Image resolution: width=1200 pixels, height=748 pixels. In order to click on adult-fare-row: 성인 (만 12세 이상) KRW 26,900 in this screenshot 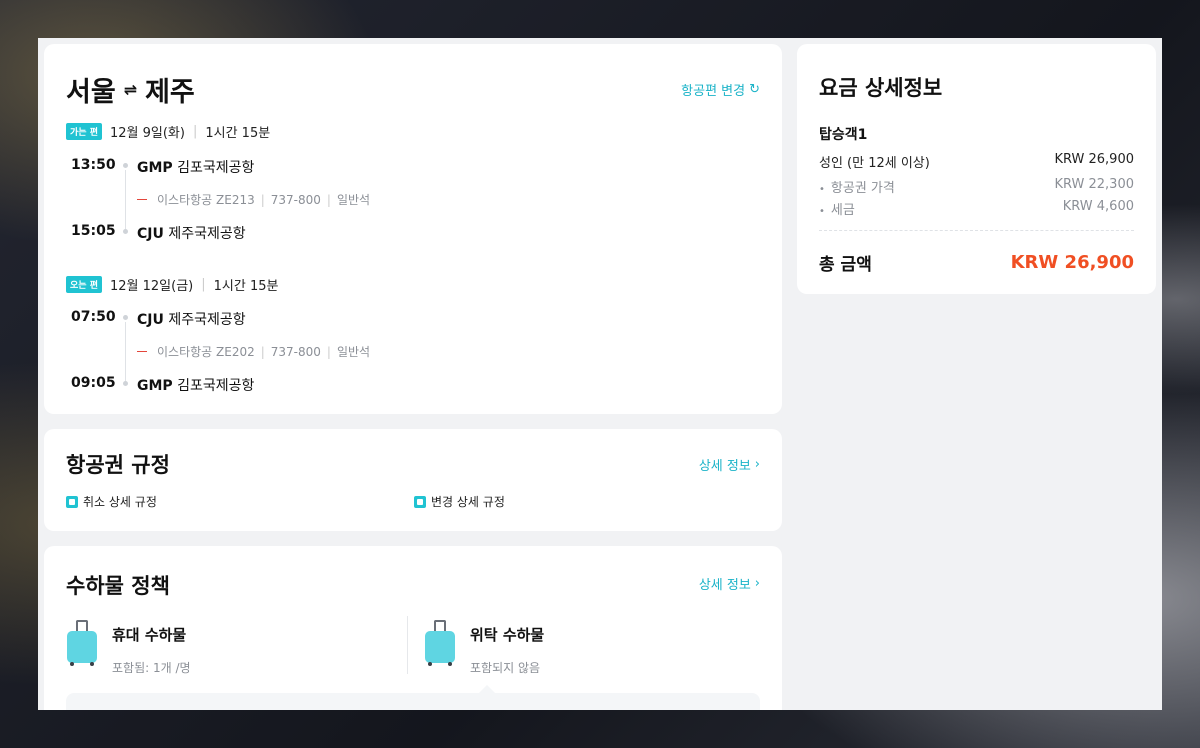, I will do `click(976, 161)`.